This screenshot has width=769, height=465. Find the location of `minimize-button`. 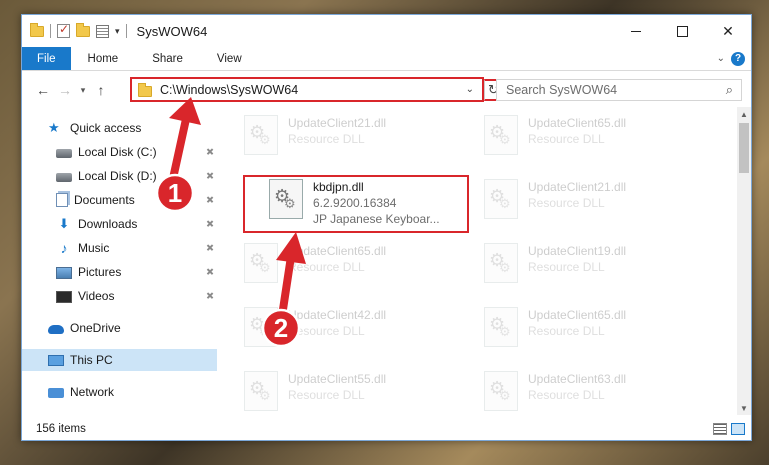

minimize-button is located at coordinates (636, 31).